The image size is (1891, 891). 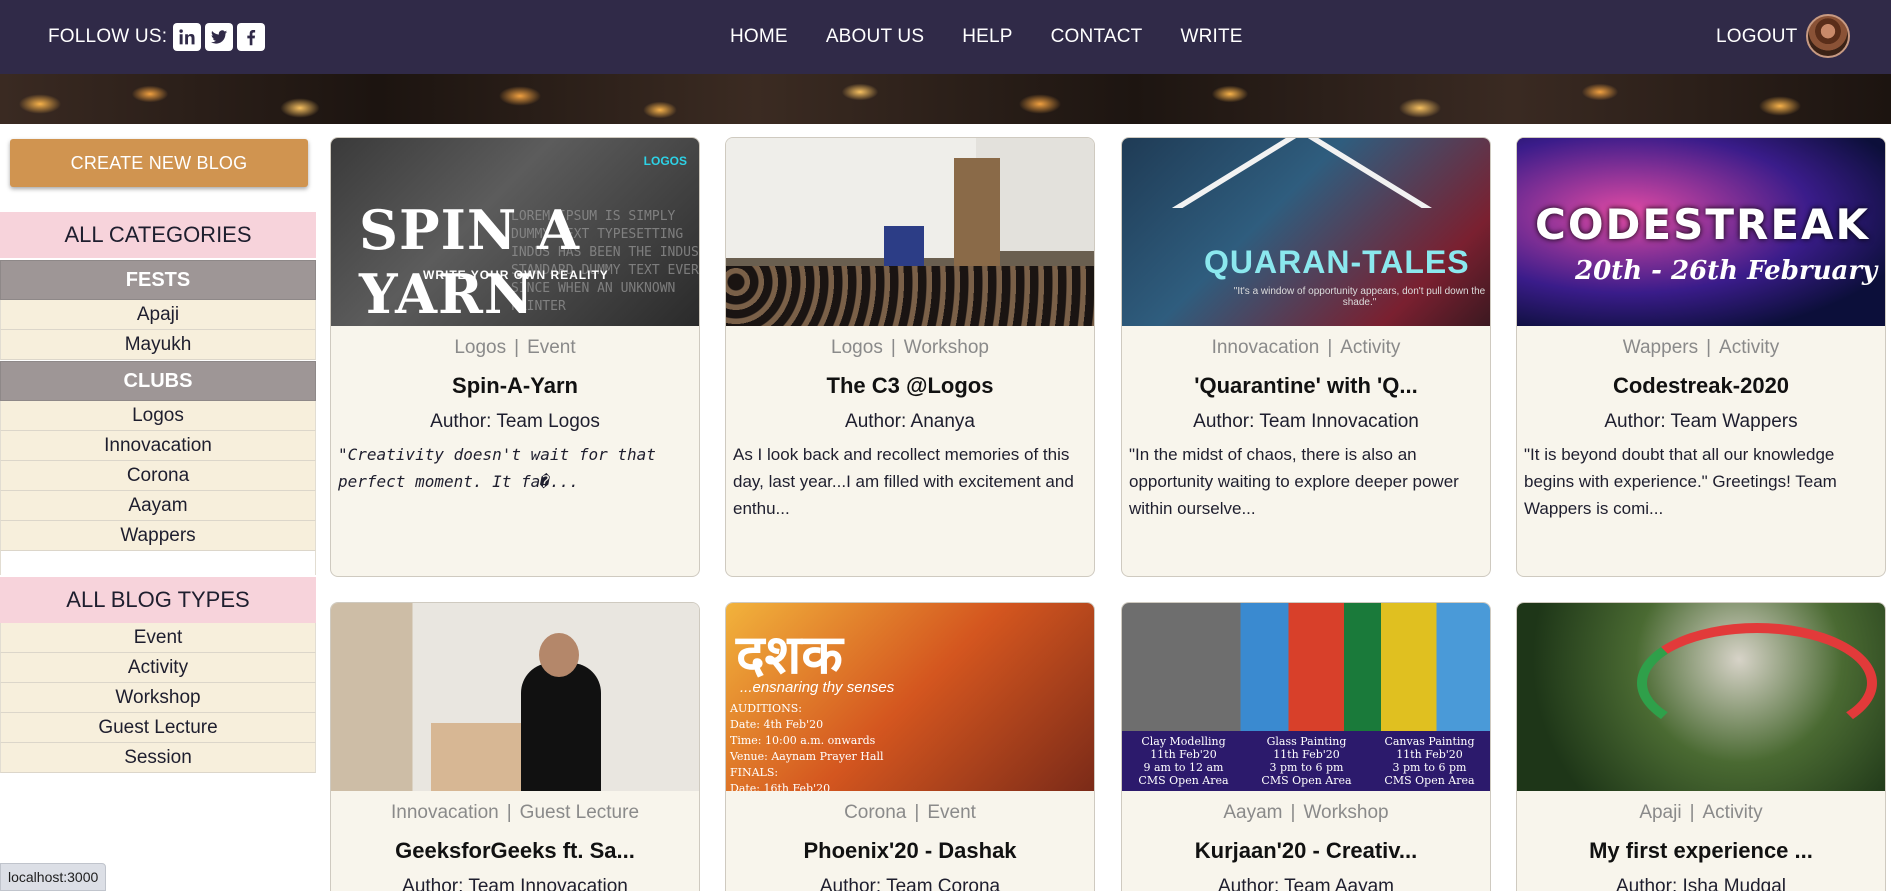 I want to click on twitter-icon, so click(x=219, y=37).